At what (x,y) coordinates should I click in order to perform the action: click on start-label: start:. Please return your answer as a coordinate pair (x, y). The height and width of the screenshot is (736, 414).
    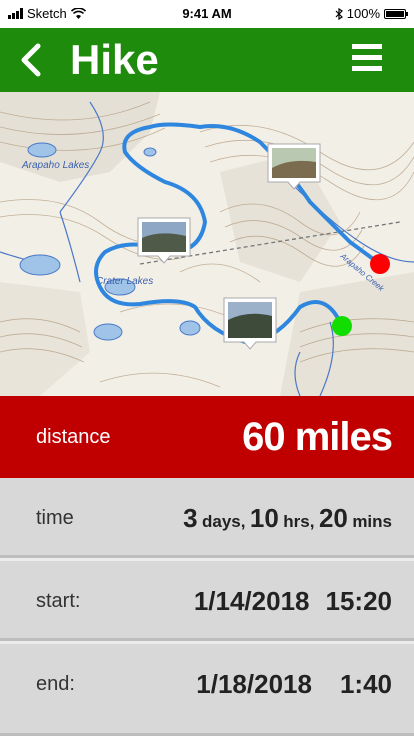
    Looking at the image, I should click on (58, 601).